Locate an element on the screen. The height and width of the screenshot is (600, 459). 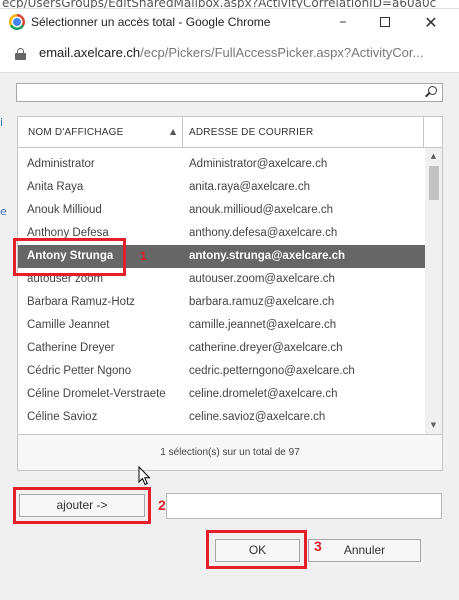
table-row: Anthony Defesa anthony.defesa@axelcare.ch is located at coordinates (221, 233).